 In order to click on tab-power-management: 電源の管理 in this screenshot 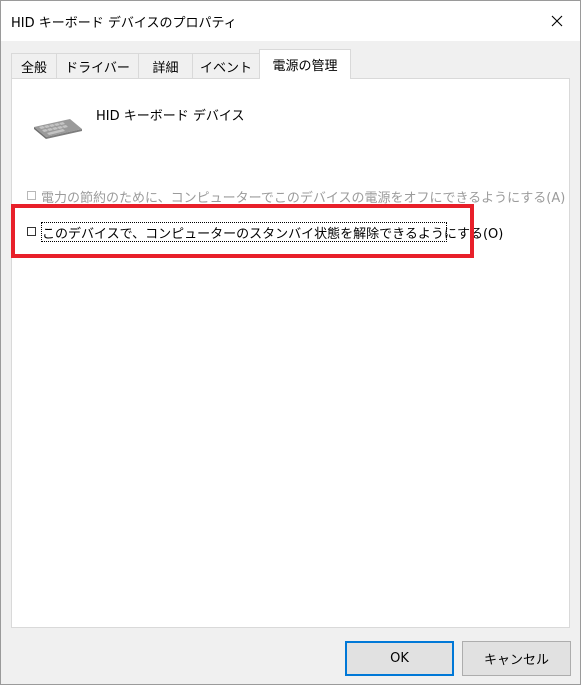, I will do `click(305, 64)`.